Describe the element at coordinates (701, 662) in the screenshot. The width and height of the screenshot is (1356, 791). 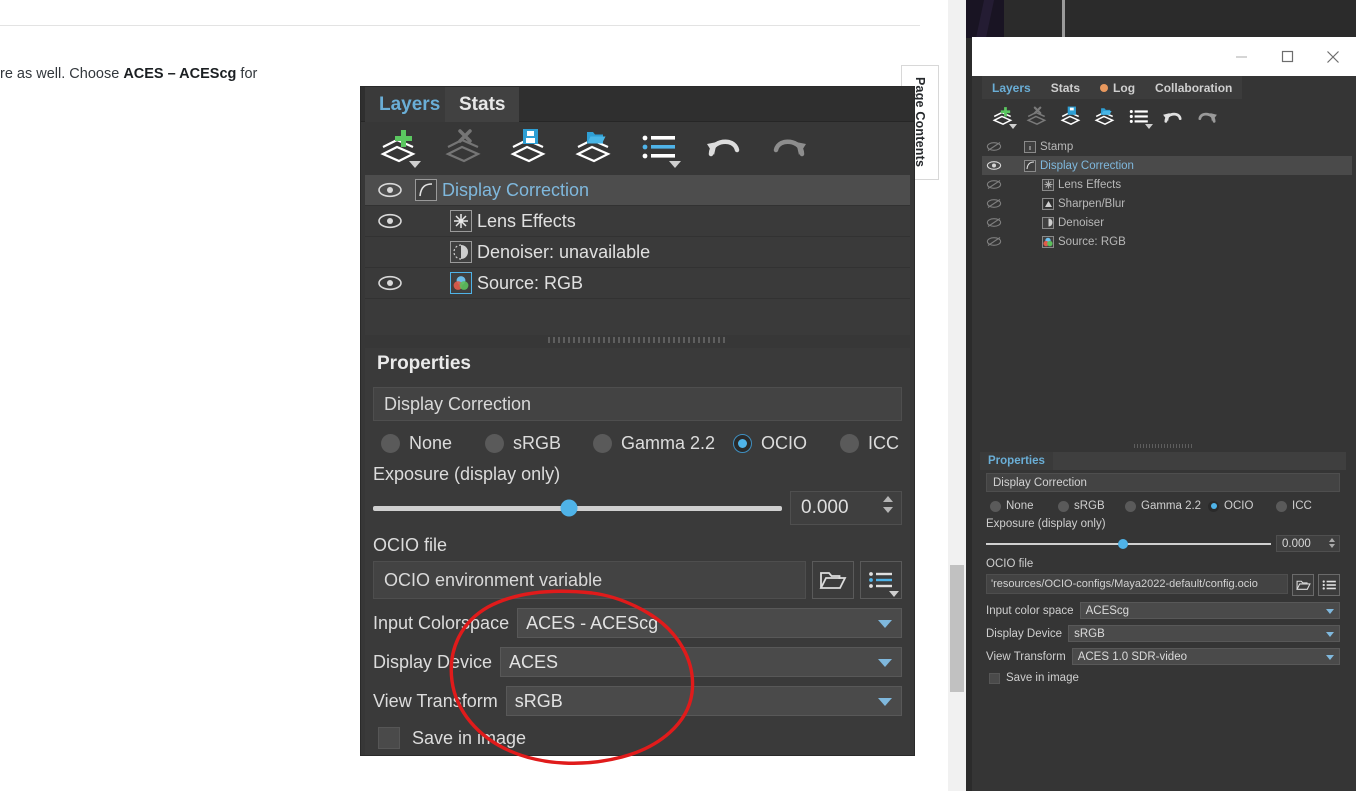
I see `display-device-select: ACES` at that location.